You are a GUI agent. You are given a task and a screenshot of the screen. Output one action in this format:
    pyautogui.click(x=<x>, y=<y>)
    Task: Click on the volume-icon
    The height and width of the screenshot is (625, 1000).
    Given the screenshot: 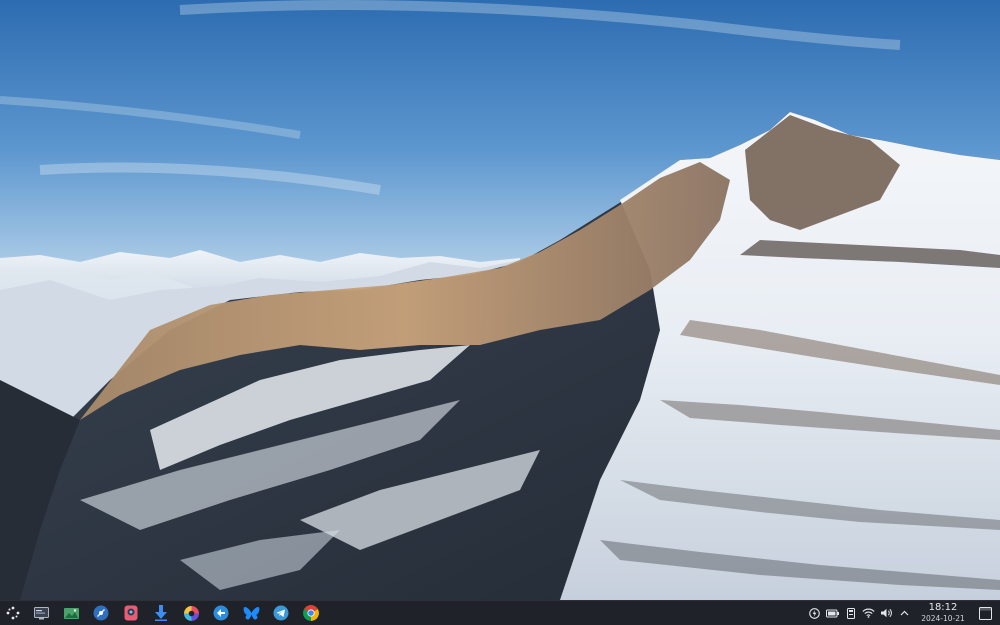 What is the action you would take?
    pyautogui.click(x=886, y=613)
    